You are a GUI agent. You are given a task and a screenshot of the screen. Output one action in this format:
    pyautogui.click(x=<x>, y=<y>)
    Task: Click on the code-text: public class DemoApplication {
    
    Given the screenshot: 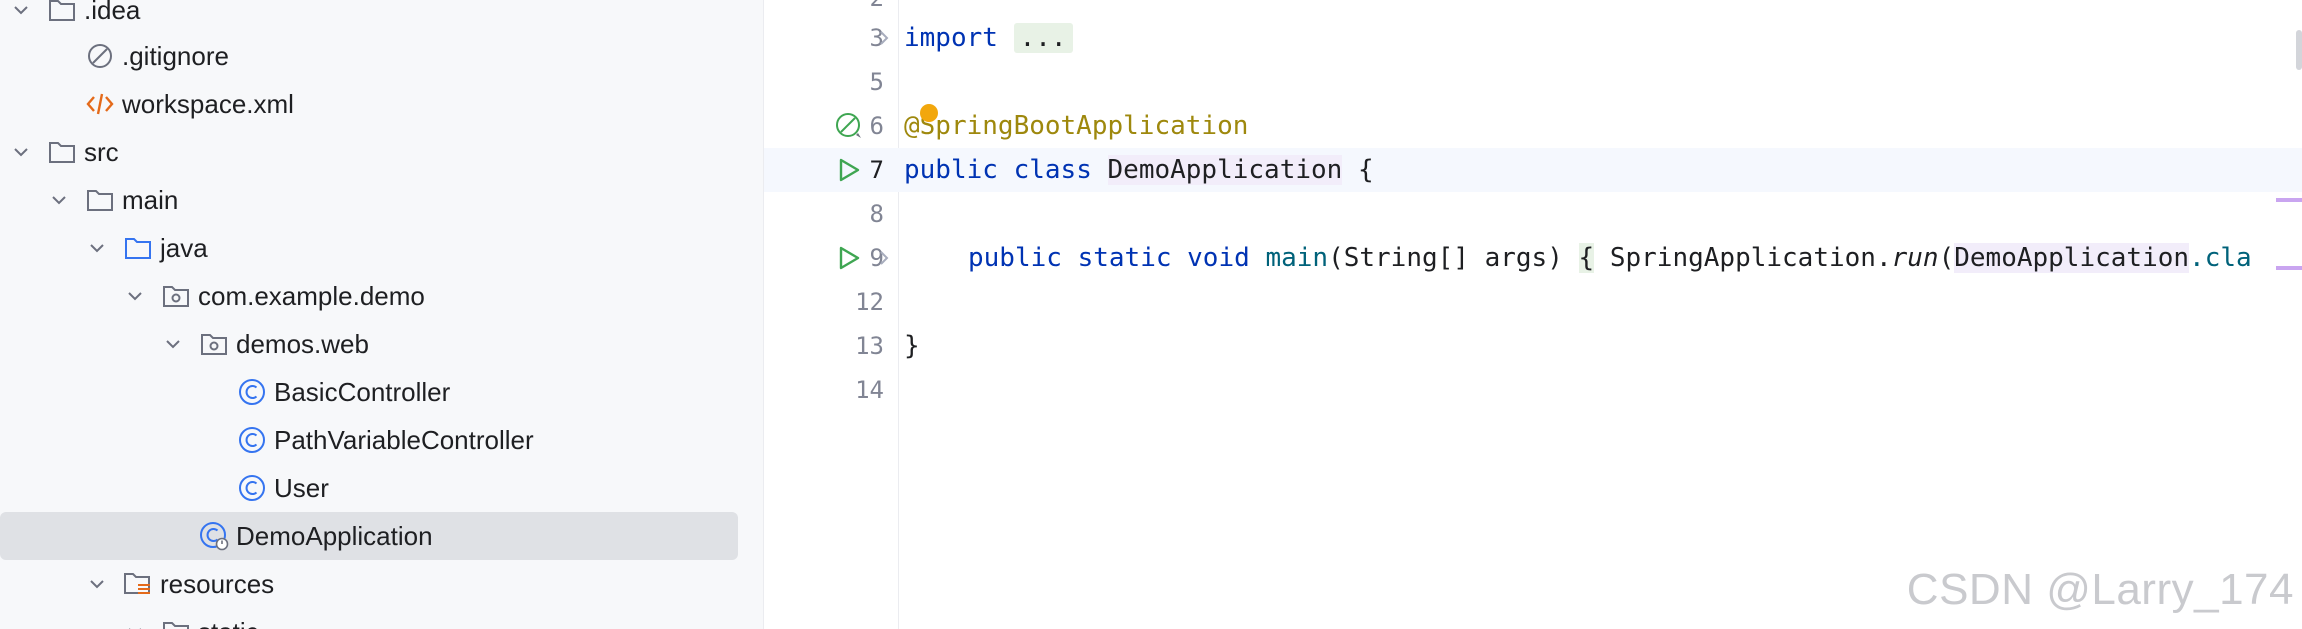 What is the action you would take?
    pyautogui.click(x=1139, y=170)
    